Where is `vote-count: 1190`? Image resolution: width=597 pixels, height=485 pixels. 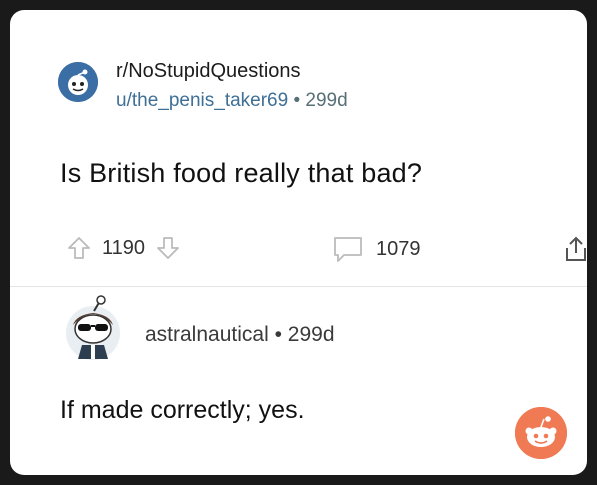
vote-count: 1190 is located at coordinates (124, 247).